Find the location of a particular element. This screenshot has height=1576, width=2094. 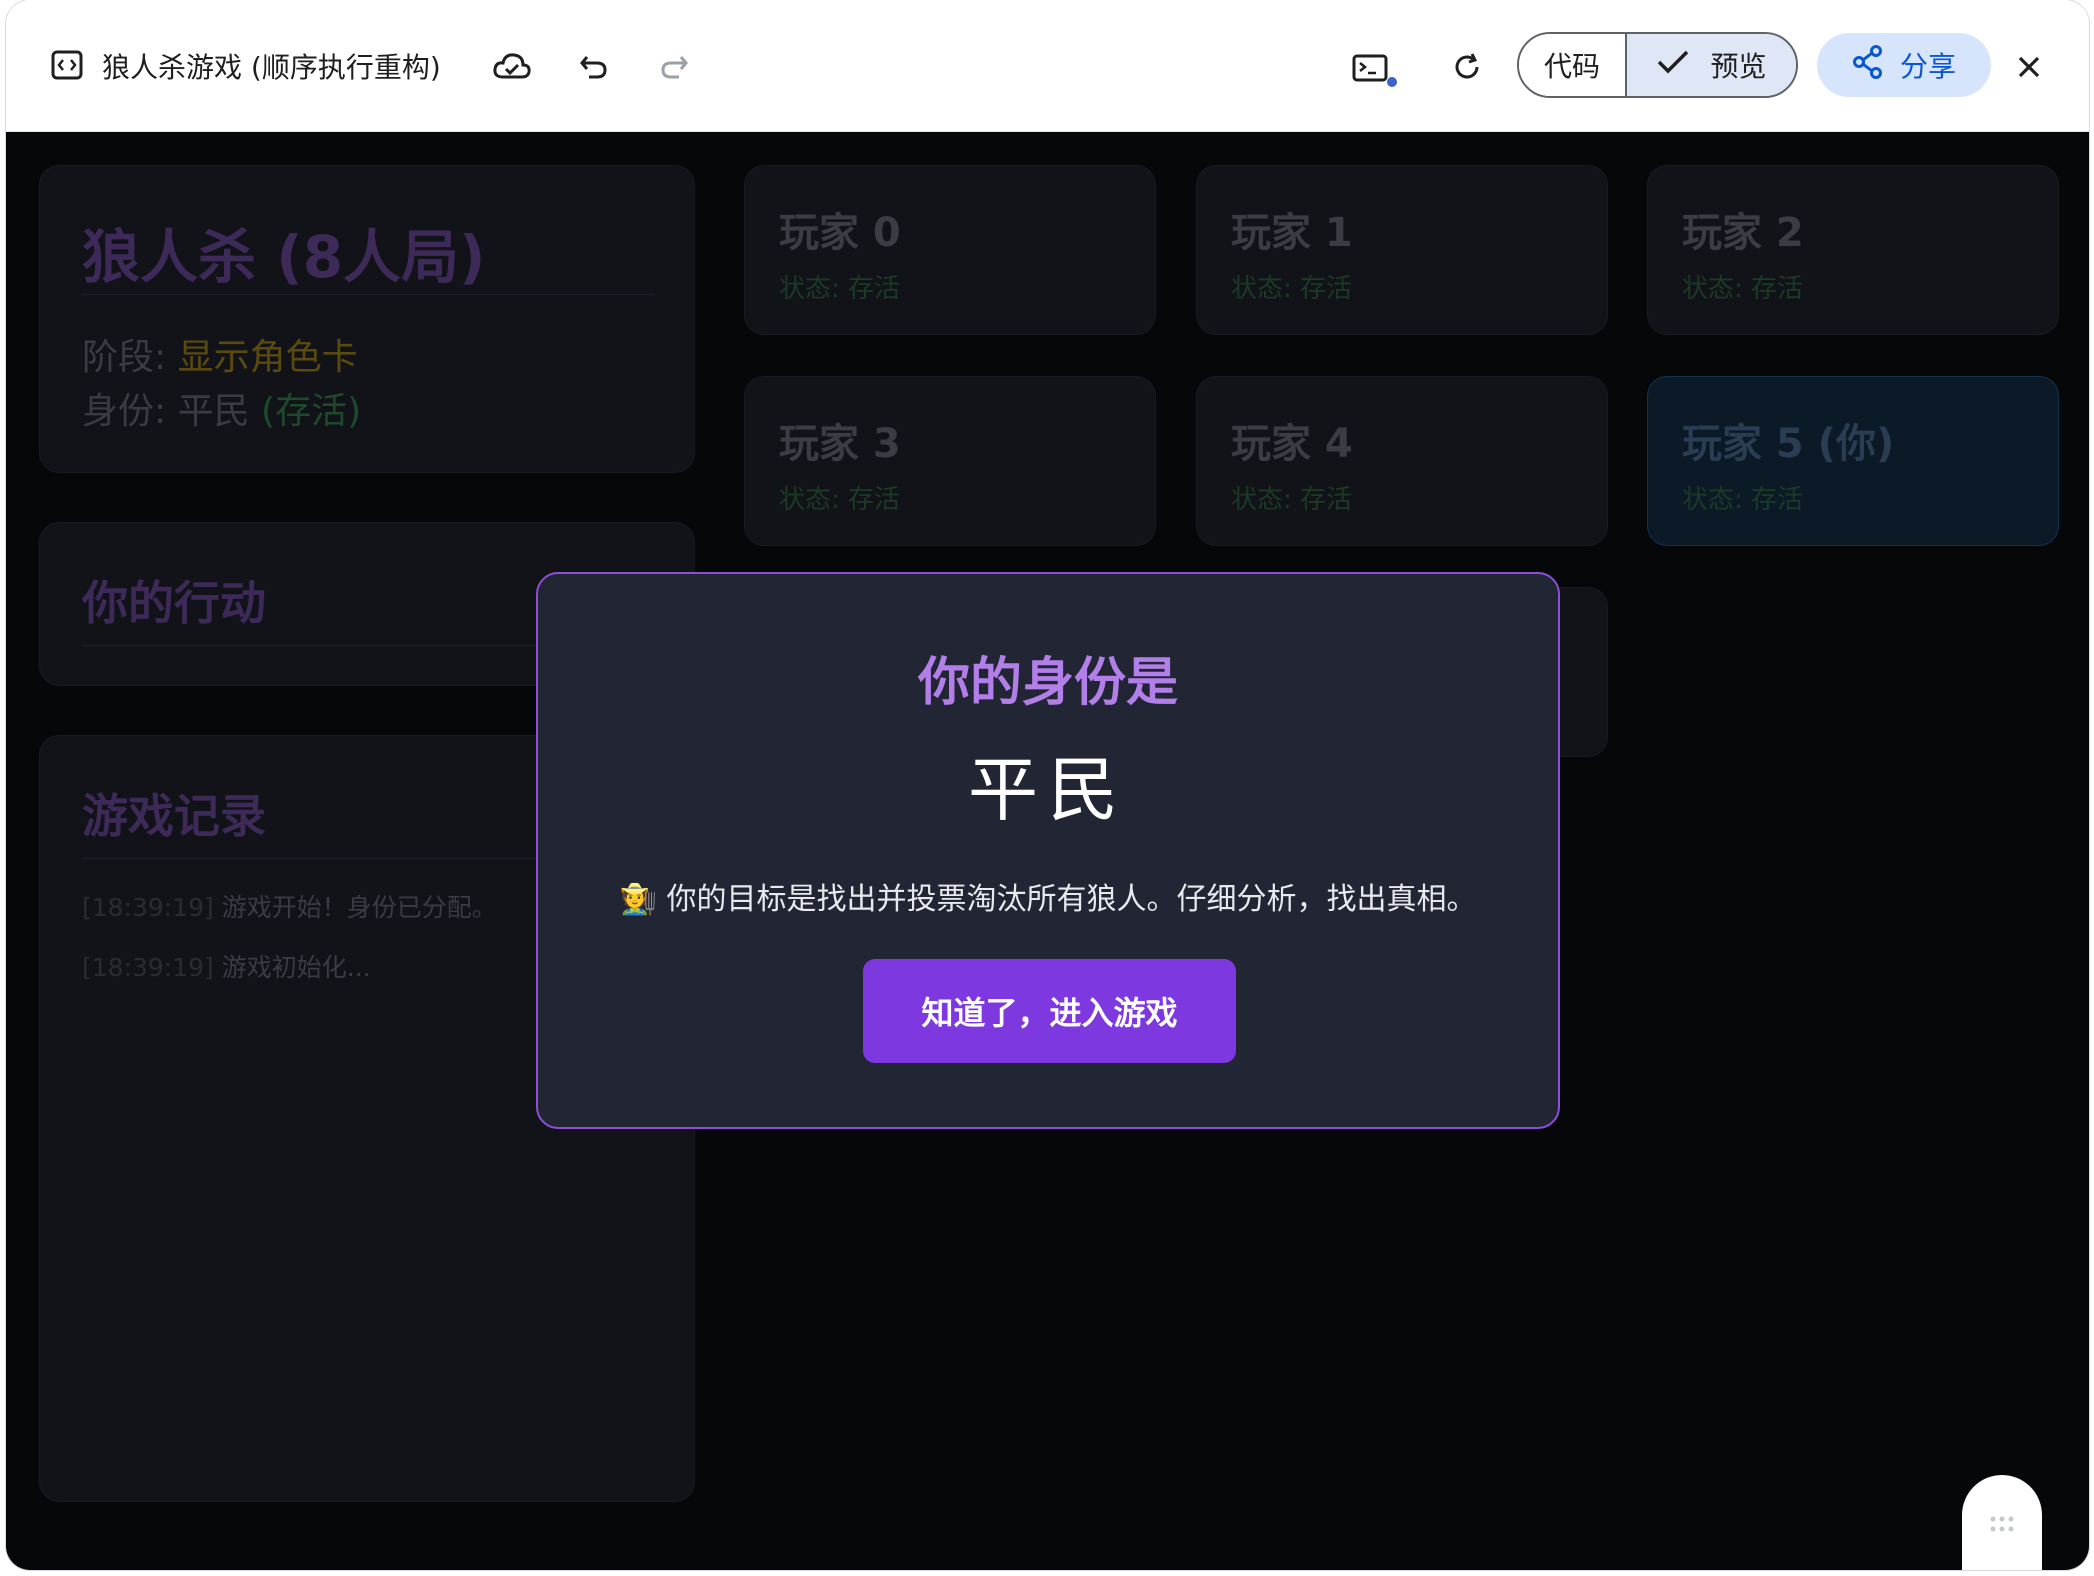

player-name: 玩家 4 is located at coordinates (1292, 444).